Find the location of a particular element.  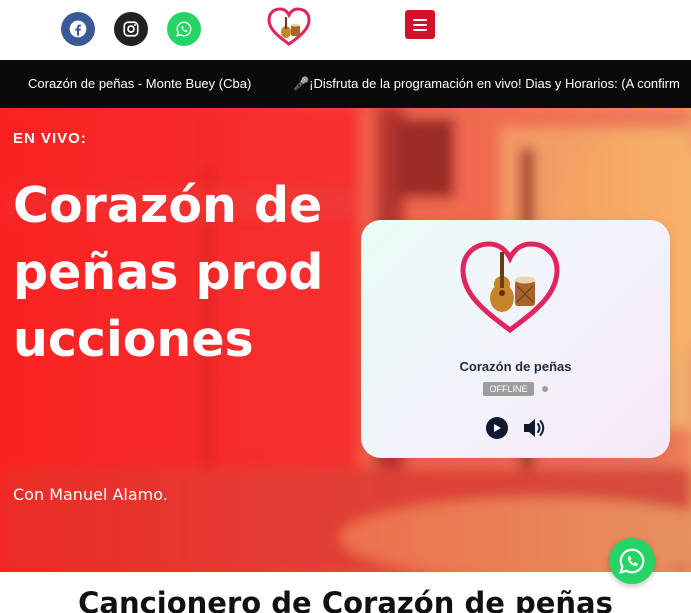

facebook-icon is located at coordinates (78, 29).